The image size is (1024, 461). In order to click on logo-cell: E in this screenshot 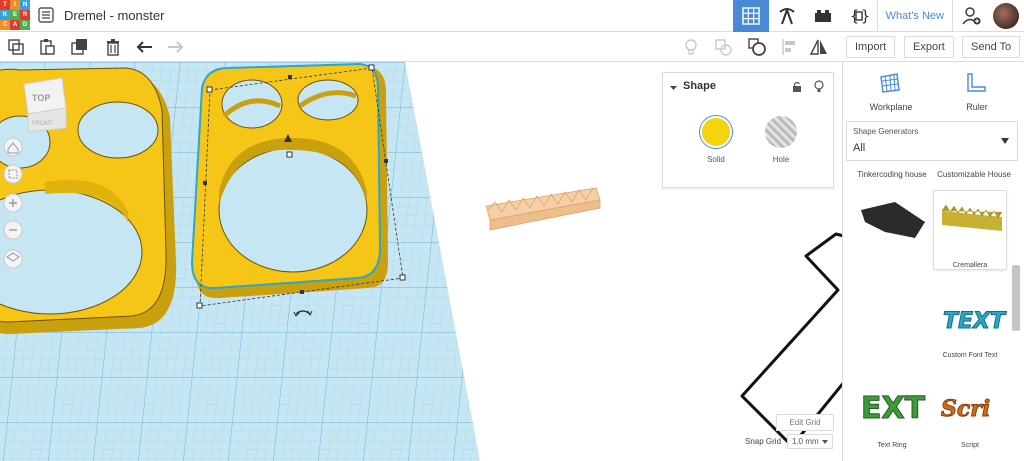, I will do `click(15, 15)`.